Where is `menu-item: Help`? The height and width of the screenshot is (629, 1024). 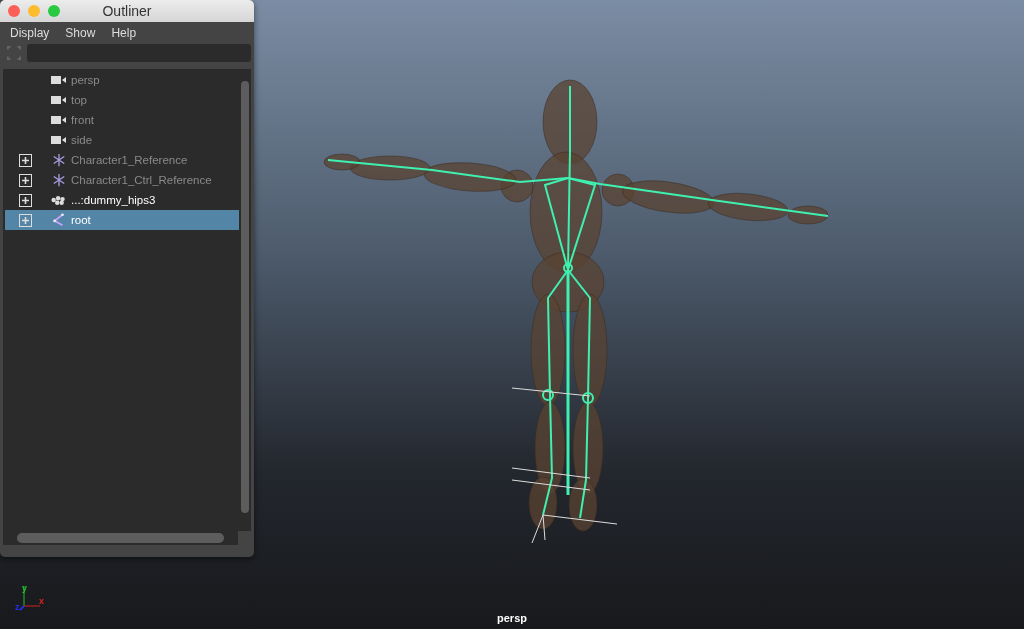 menu-item: Help is located at coordinates (124, 33).